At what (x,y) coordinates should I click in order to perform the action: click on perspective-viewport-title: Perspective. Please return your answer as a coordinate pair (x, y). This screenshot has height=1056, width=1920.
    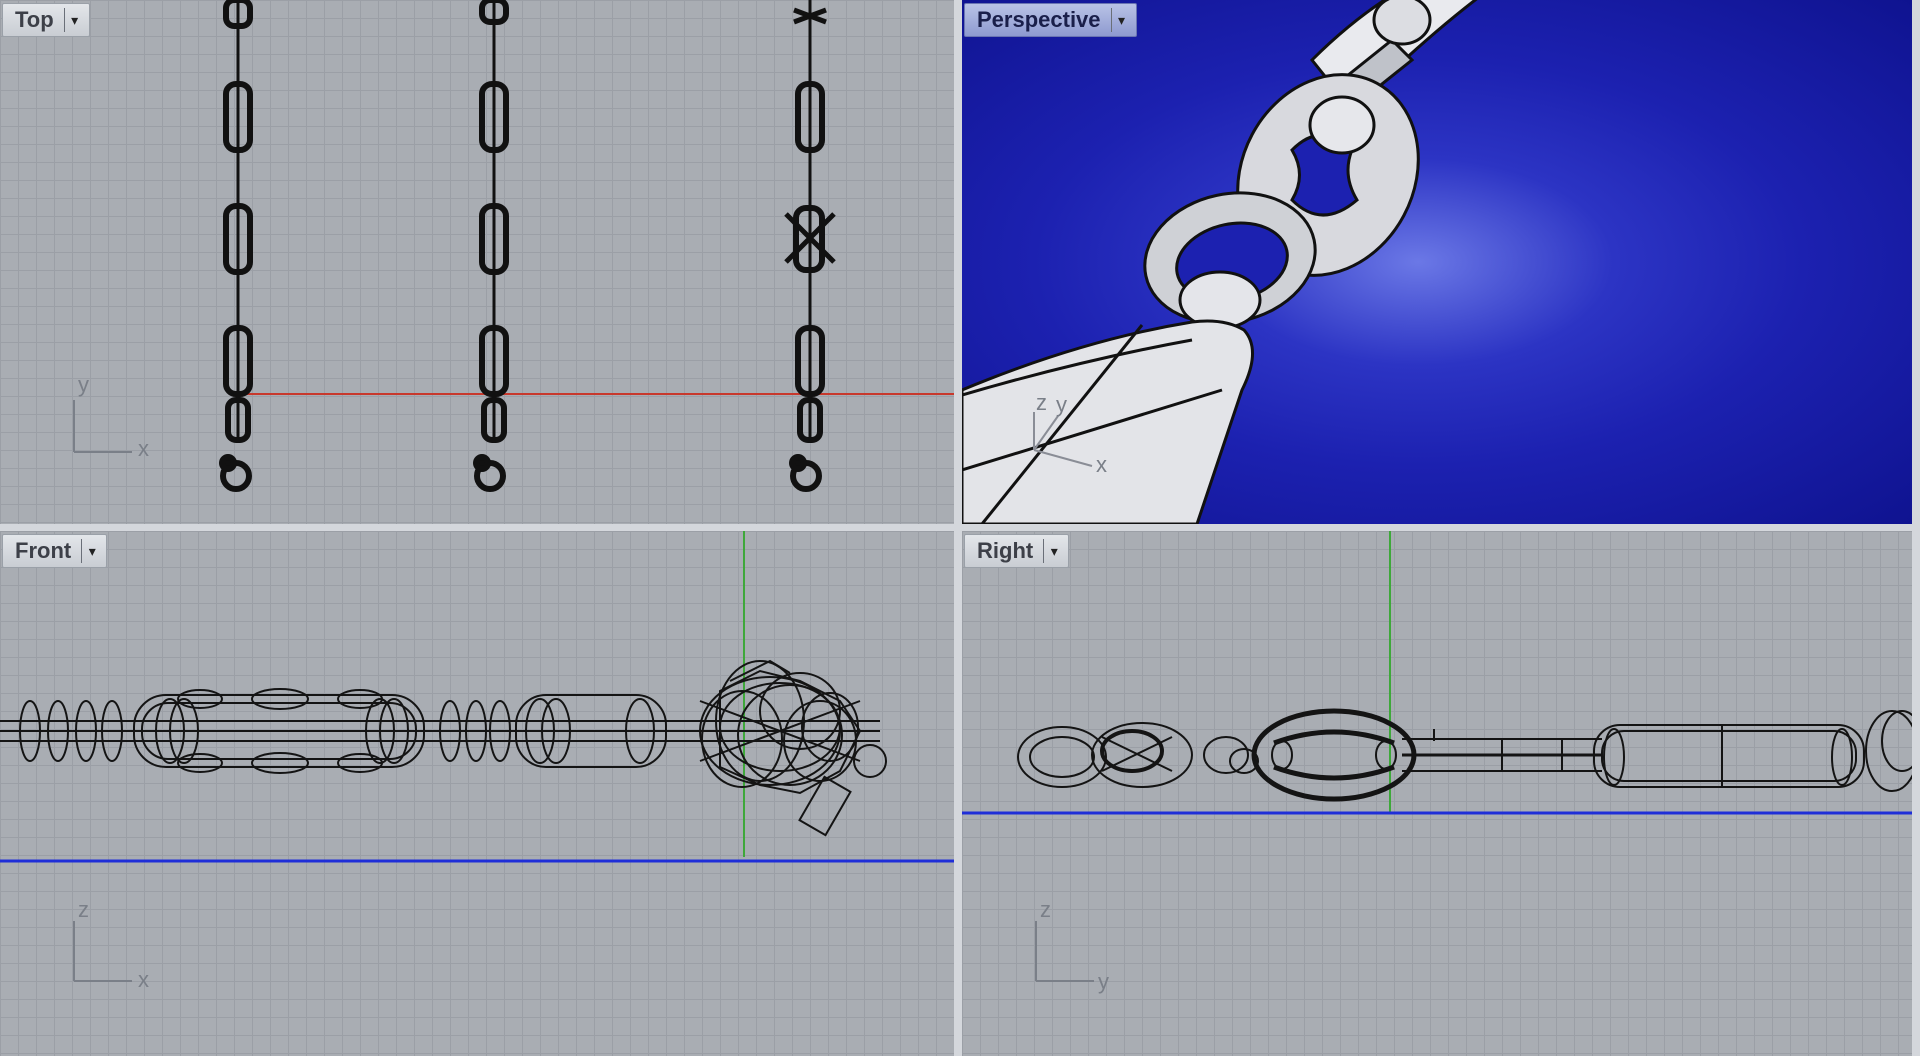
    Looking at the image, I should click on (1039, 19).